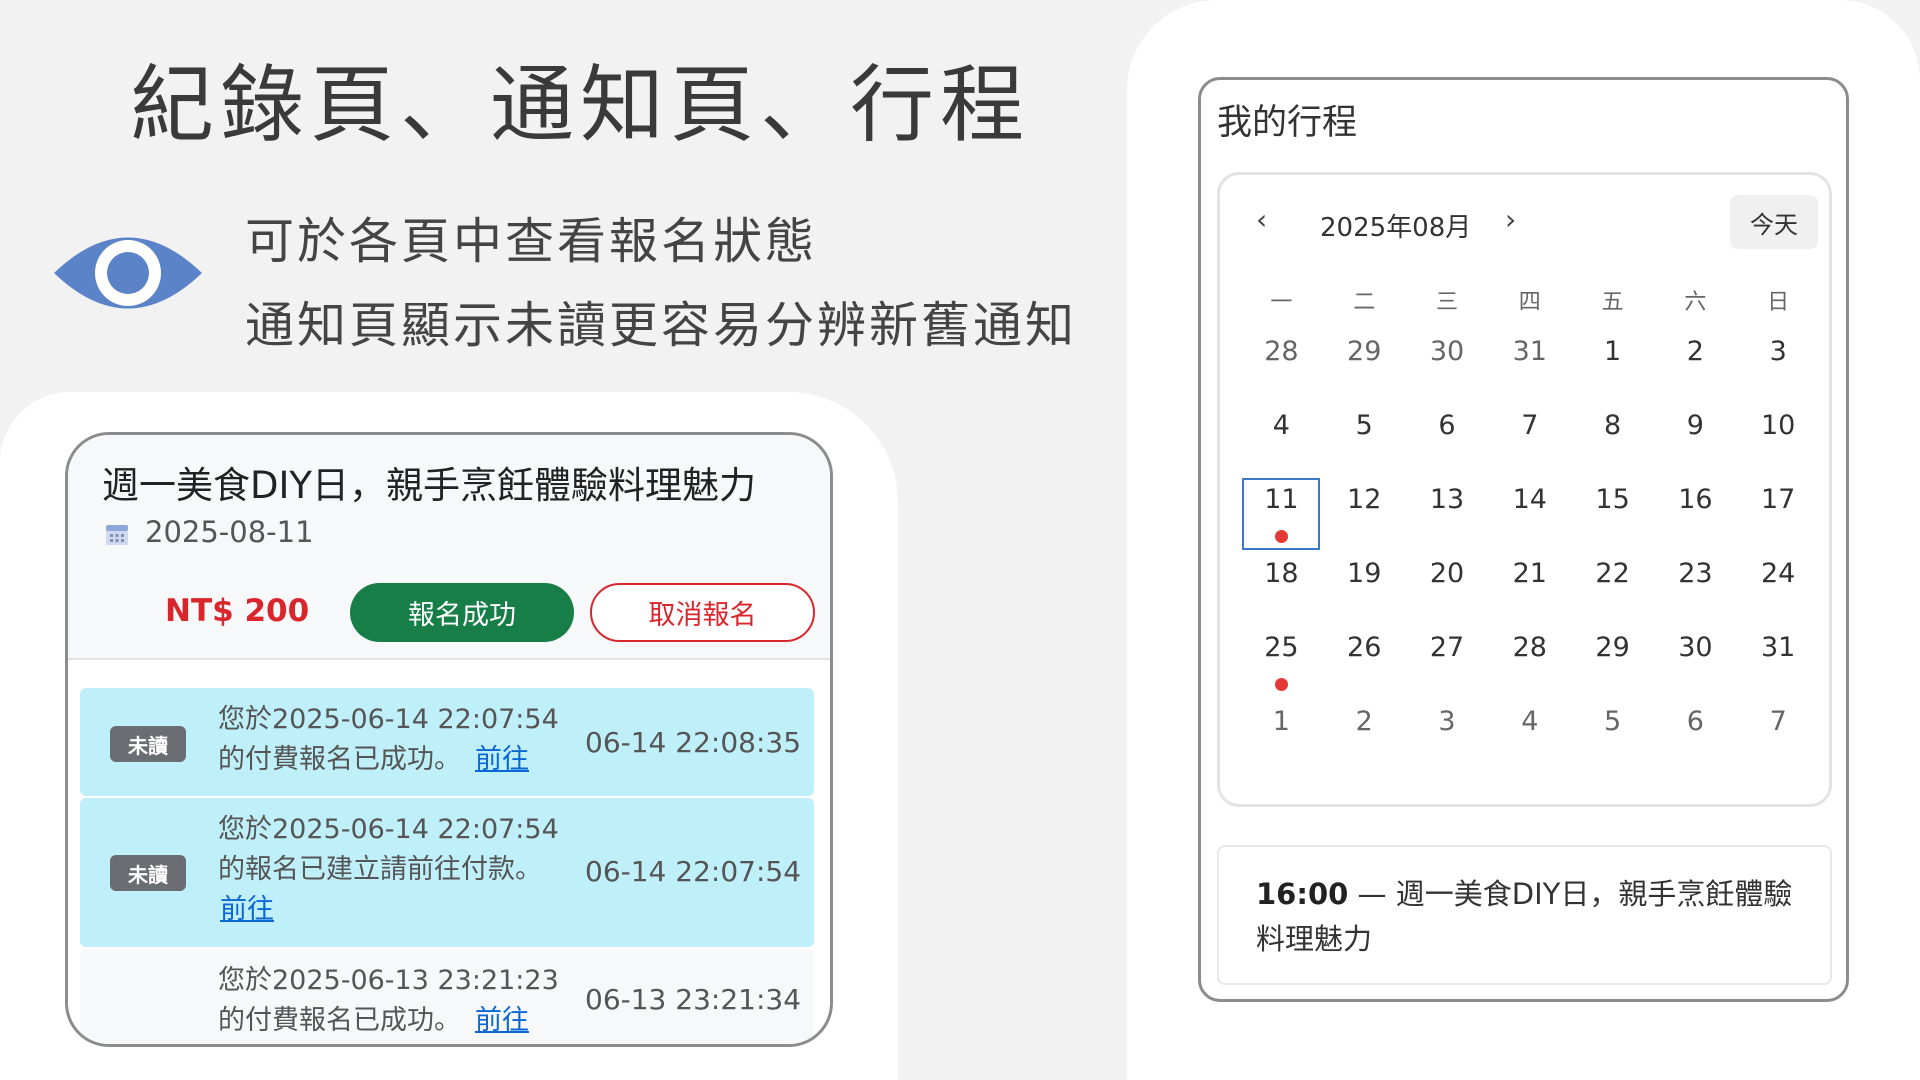 This screenshot has height=1080, width=1920. What do you see at coordinates (1364, 515) in the screenshot?
I see `calendar-day: 12` at bounding box center [1364, 515].